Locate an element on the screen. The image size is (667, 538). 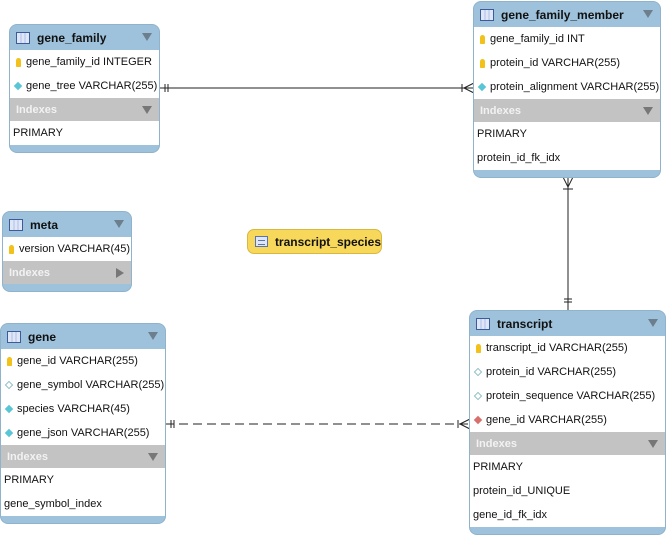
column-label: gene_symbol VARCHAR(255) is located at coordinates (91, 385).